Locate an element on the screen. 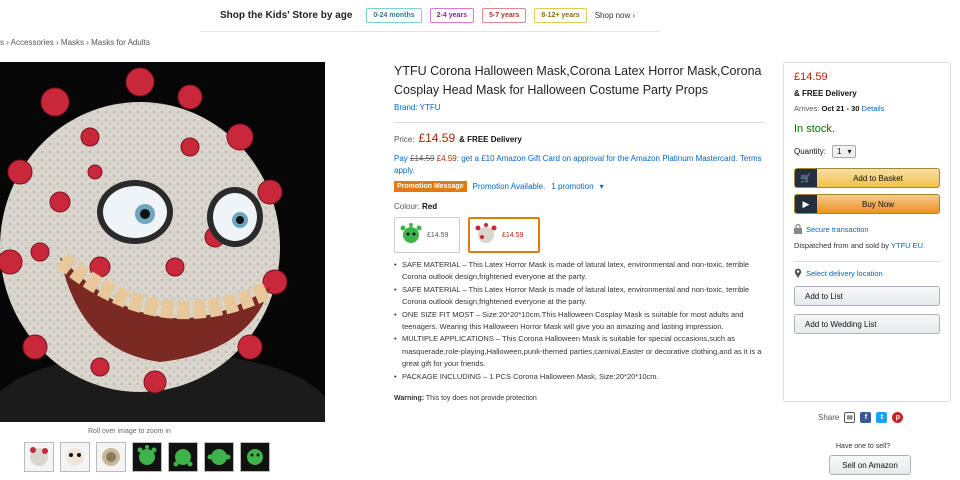  select-delivery-location: Select delivery location is located at coordinates (867, 273).